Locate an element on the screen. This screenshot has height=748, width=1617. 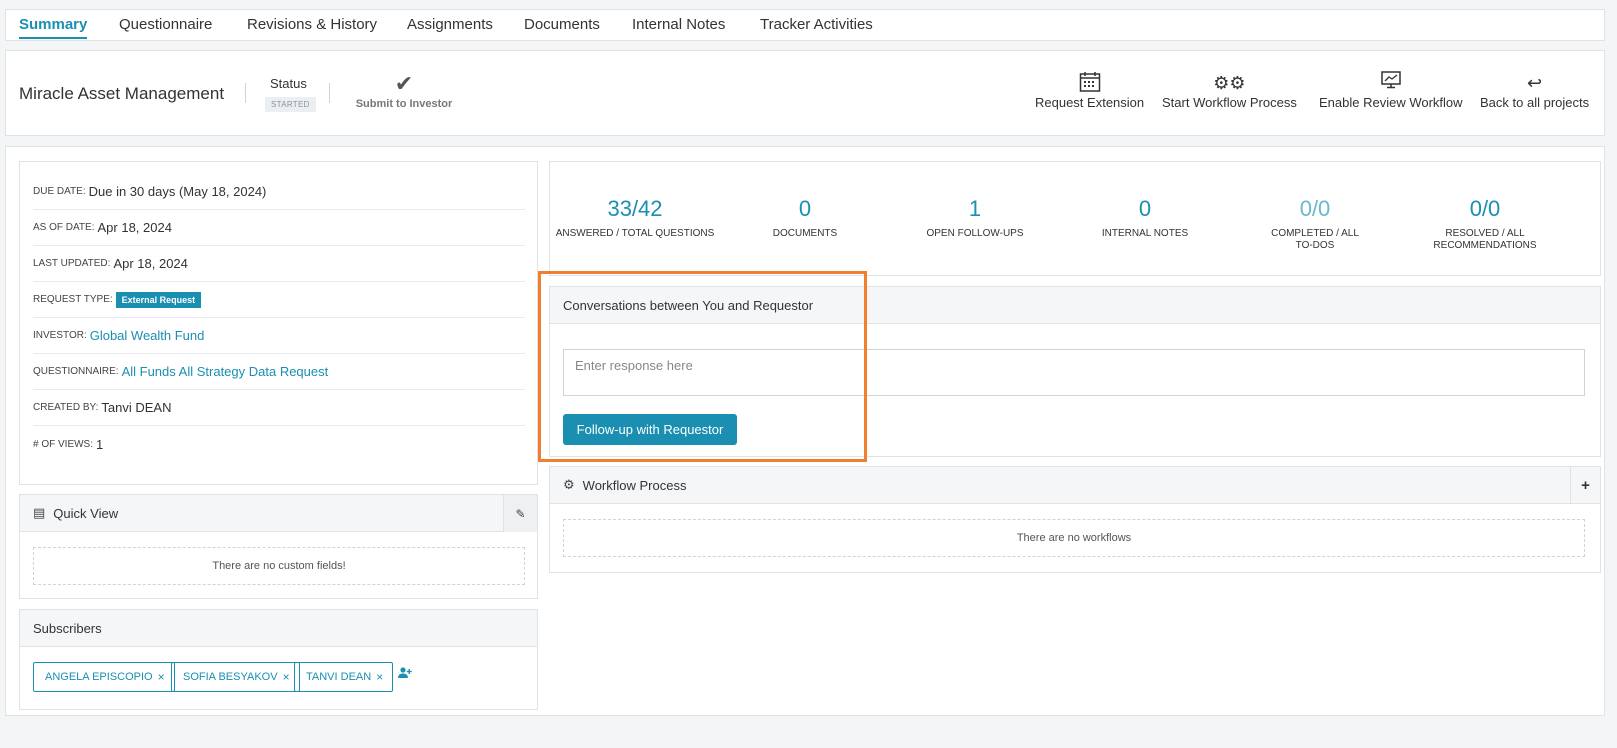
due-date-value: Due in 30 days (May 18, 2024) is located at coordinates (177, 191).